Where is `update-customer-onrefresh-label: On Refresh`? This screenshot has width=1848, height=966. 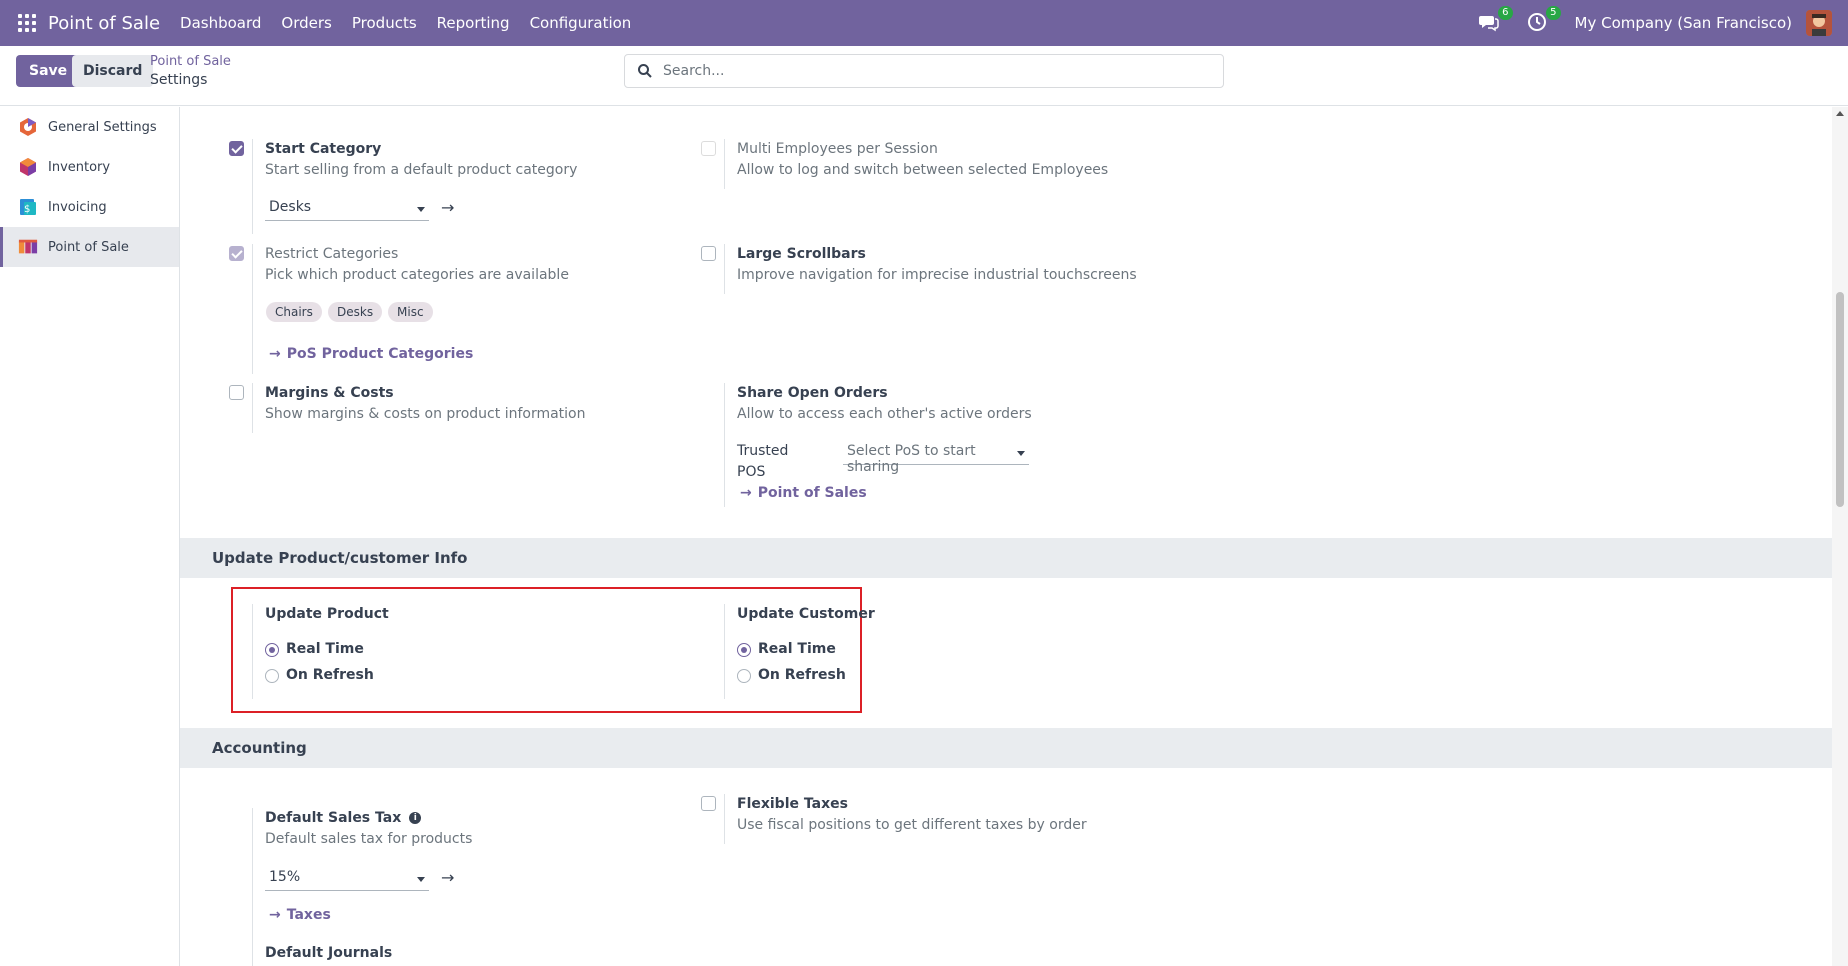 update-customer-onrefresh-label: On Refresh is located at coordinates (802, 675).